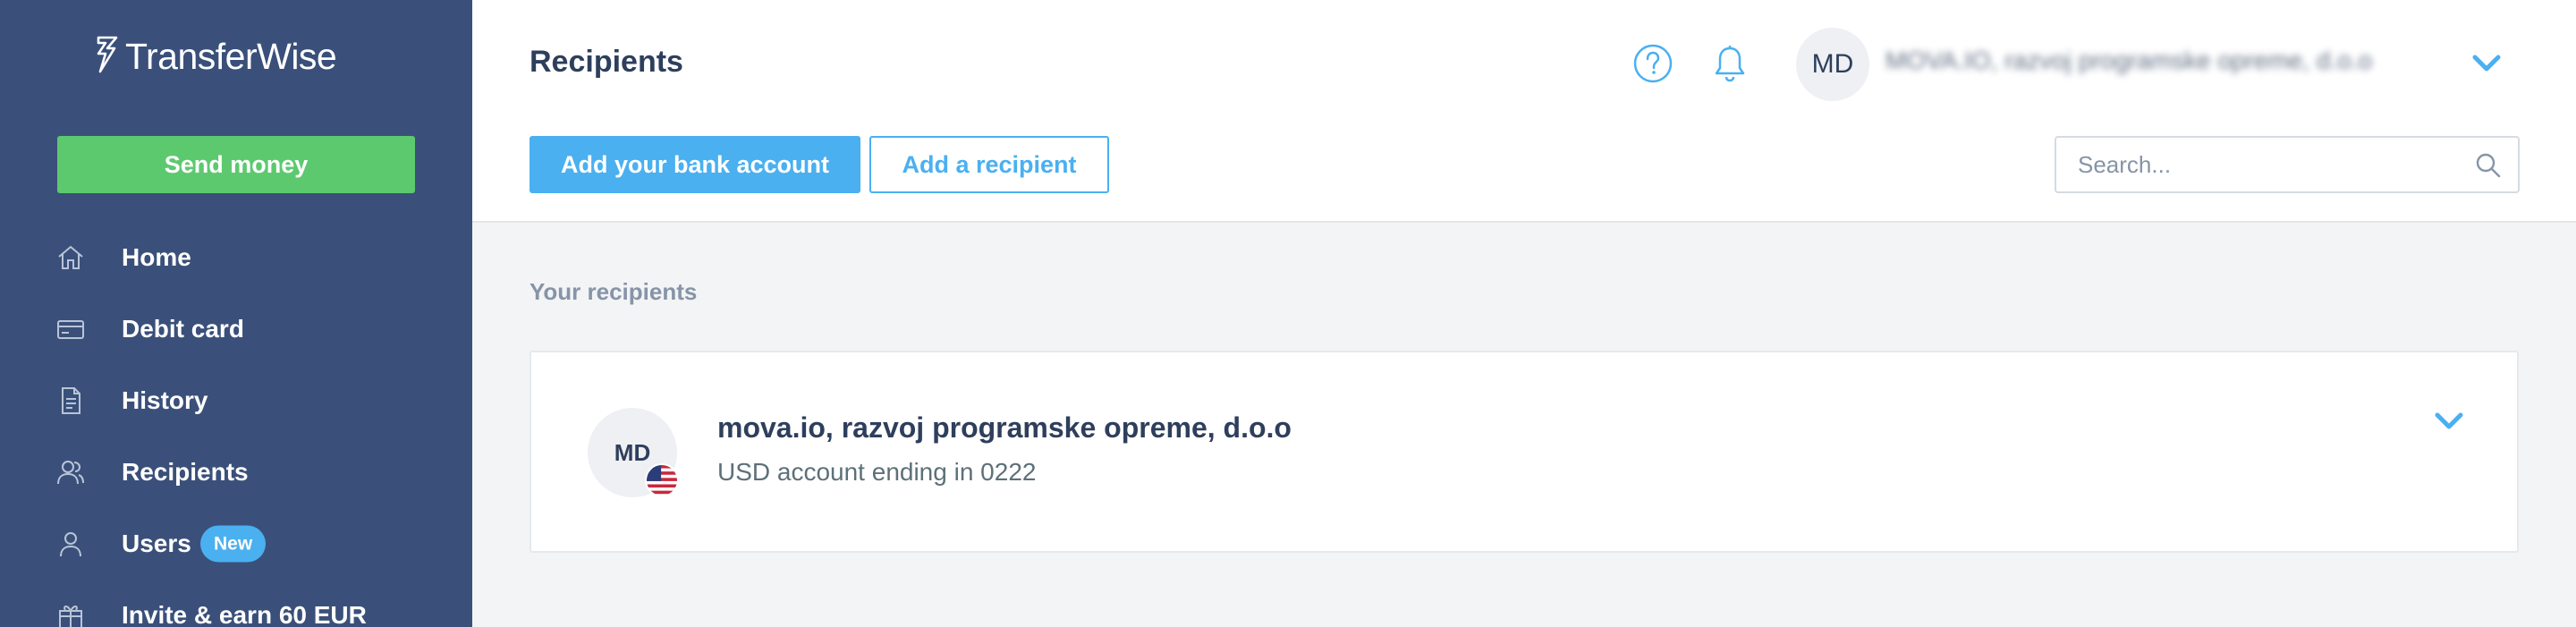  What do you see at coordinates (70, 401) in the screenshot?
I see `document-icon` at bounding box center [70, 401].